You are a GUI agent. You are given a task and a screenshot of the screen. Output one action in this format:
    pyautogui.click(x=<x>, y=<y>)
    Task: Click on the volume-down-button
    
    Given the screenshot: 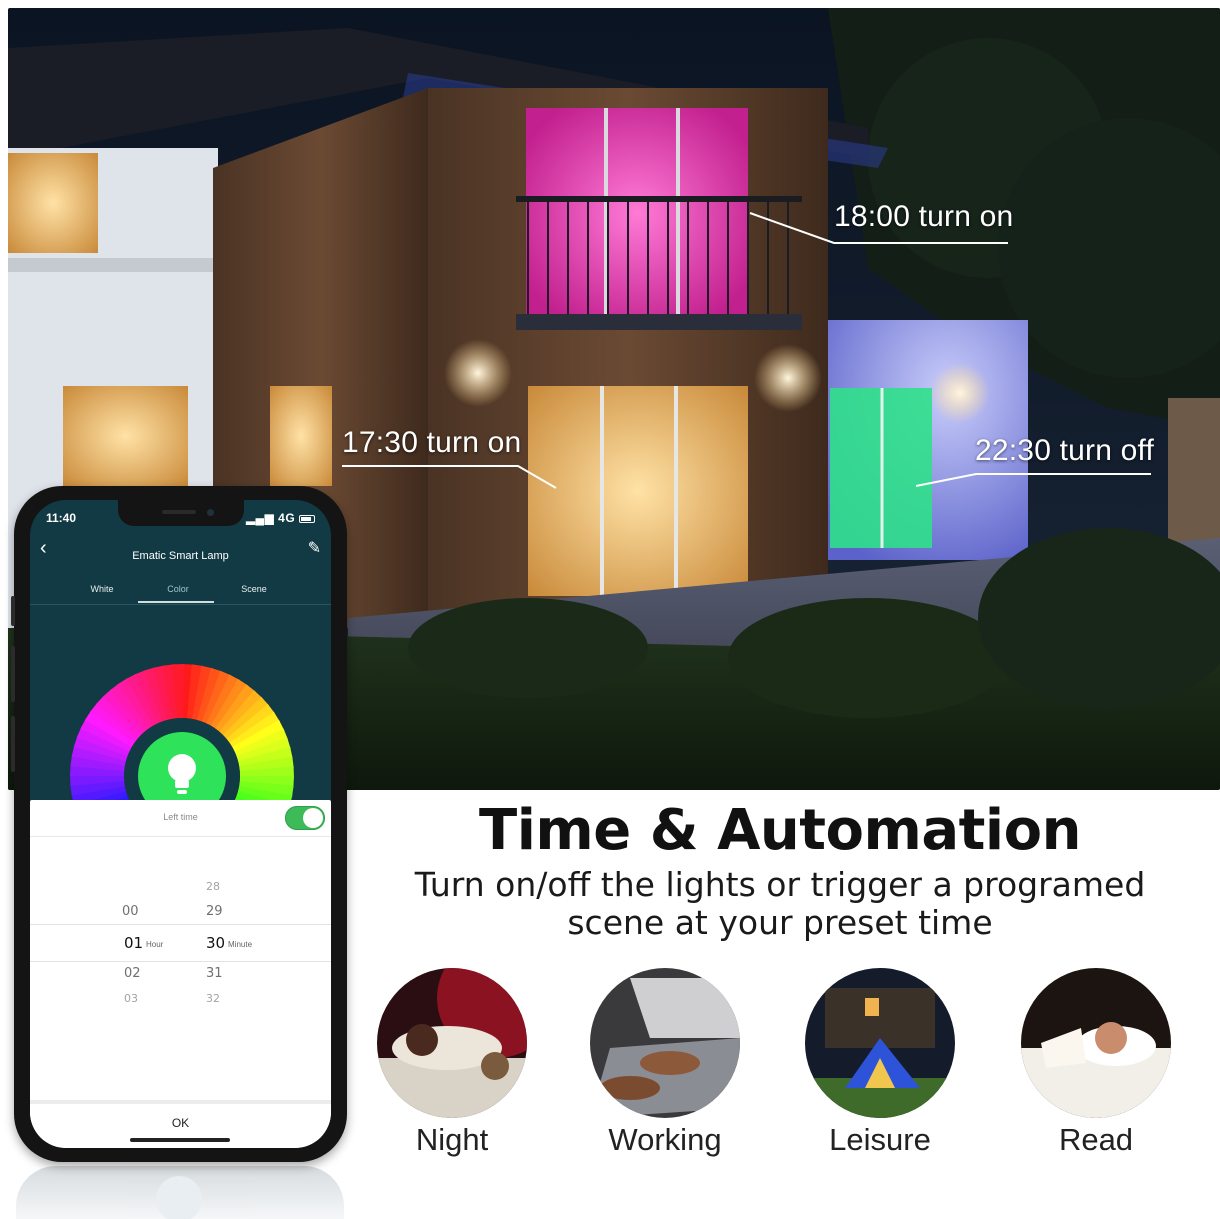 What is the action you would take?
    pyautogui.click(x=13, y=744)
    